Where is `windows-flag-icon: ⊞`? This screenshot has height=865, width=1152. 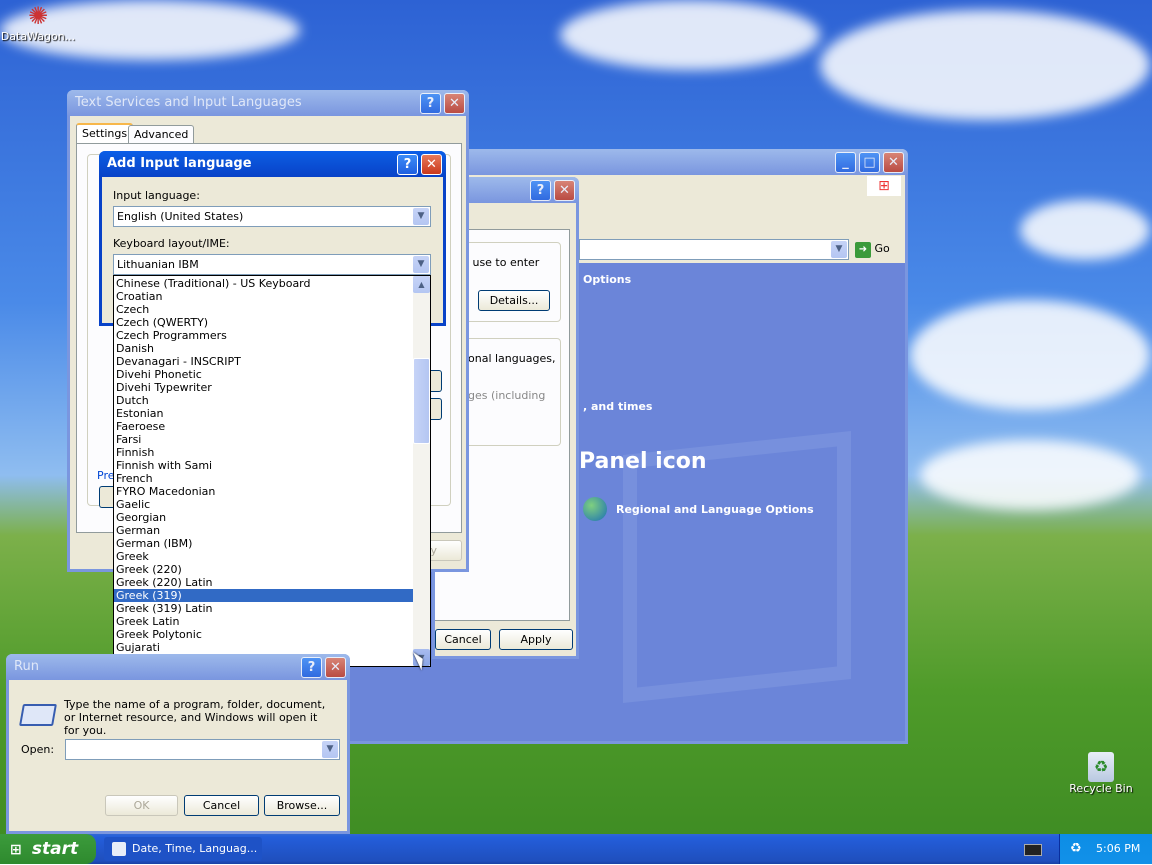 windows-flag-icon: ⊞ is located at coordinates (16, 850).